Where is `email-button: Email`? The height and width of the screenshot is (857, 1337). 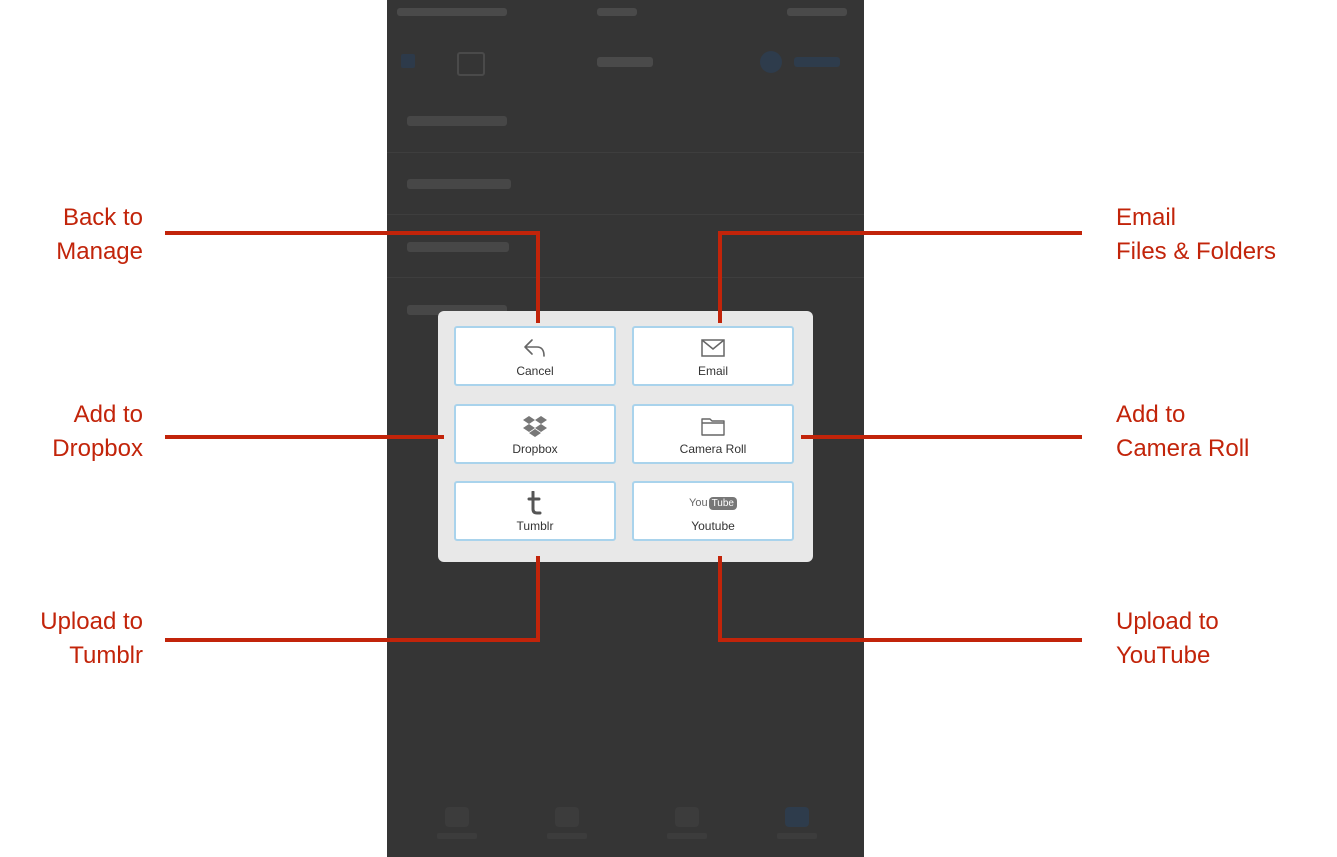 email-button: Email is located at coordinates (713, 356).